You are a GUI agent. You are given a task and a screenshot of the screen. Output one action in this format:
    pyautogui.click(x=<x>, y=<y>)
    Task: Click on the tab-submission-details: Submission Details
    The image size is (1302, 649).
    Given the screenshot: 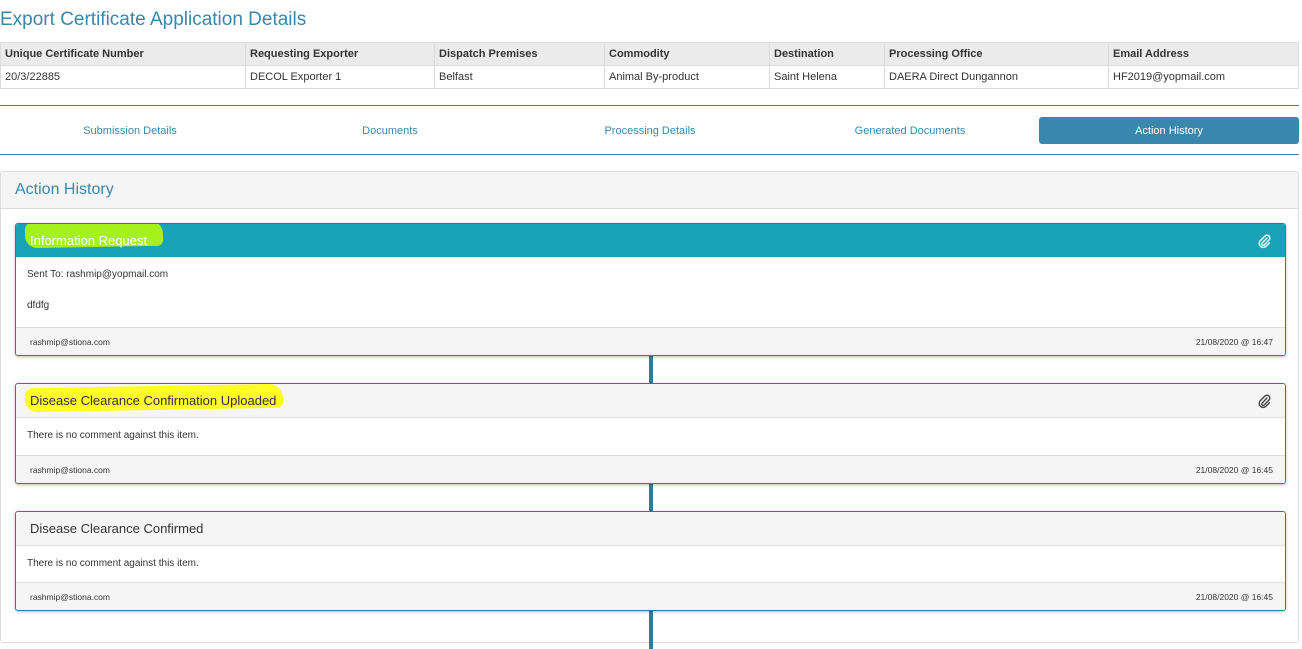 What is the action you would take?
    pyautogui.click(x=130, y=130)
    